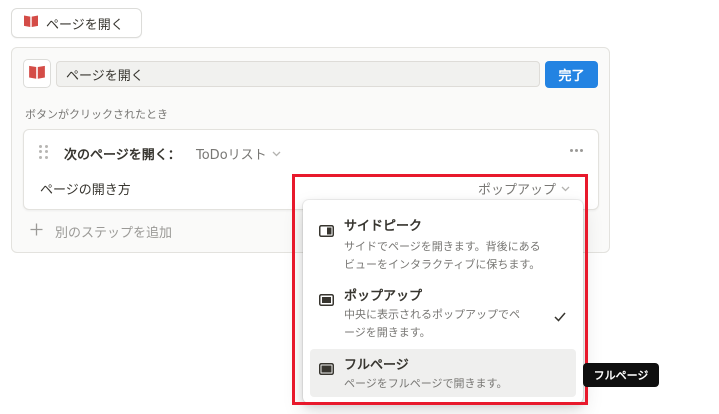 This screenshot has height=414, width=719. I want to click on button-name-input, so click(298, 74).